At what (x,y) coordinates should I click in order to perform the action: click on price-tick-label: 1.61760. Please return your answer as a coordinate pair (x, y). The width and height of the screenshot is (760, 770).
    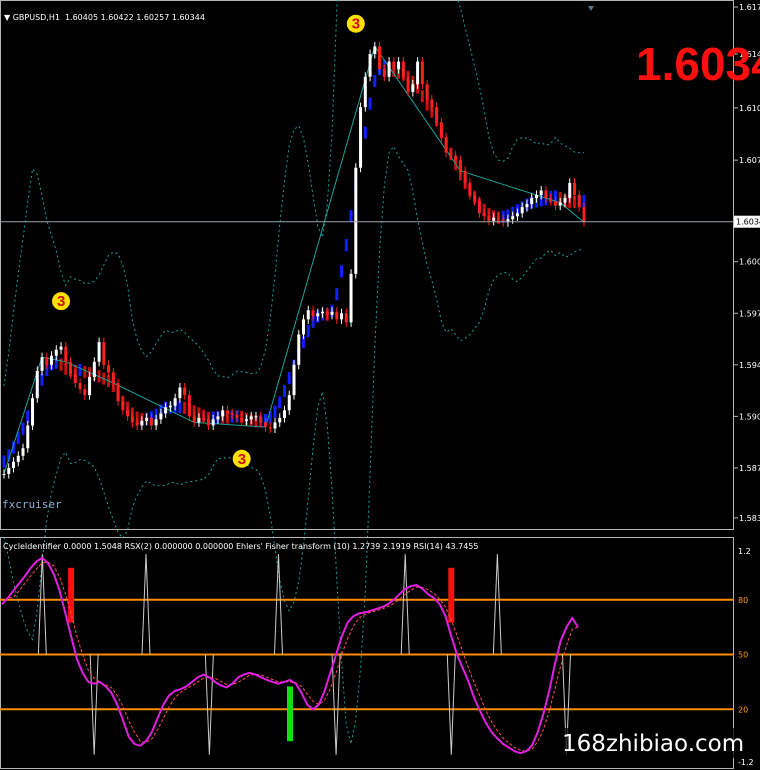
    Looking at the image, I should click on (749, 7).